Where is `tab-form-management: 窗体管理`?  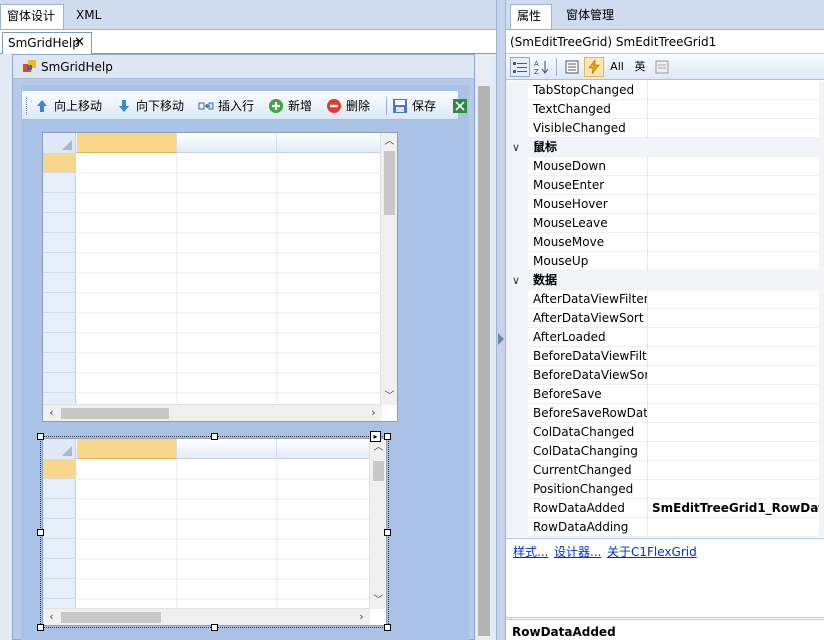
tab-form-management: 窗体管理 is located at coordinates (590, 16).